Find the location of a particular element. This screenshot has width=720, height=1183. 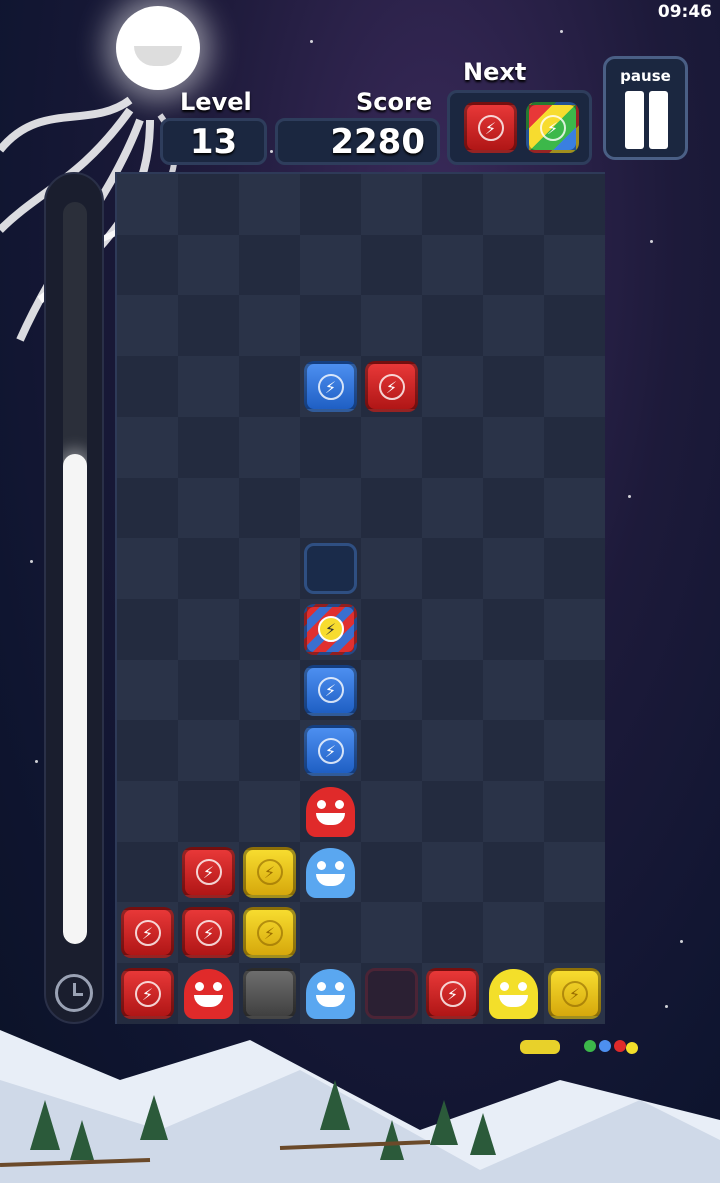

piece-red-monster is located at coordinates (208, 993).